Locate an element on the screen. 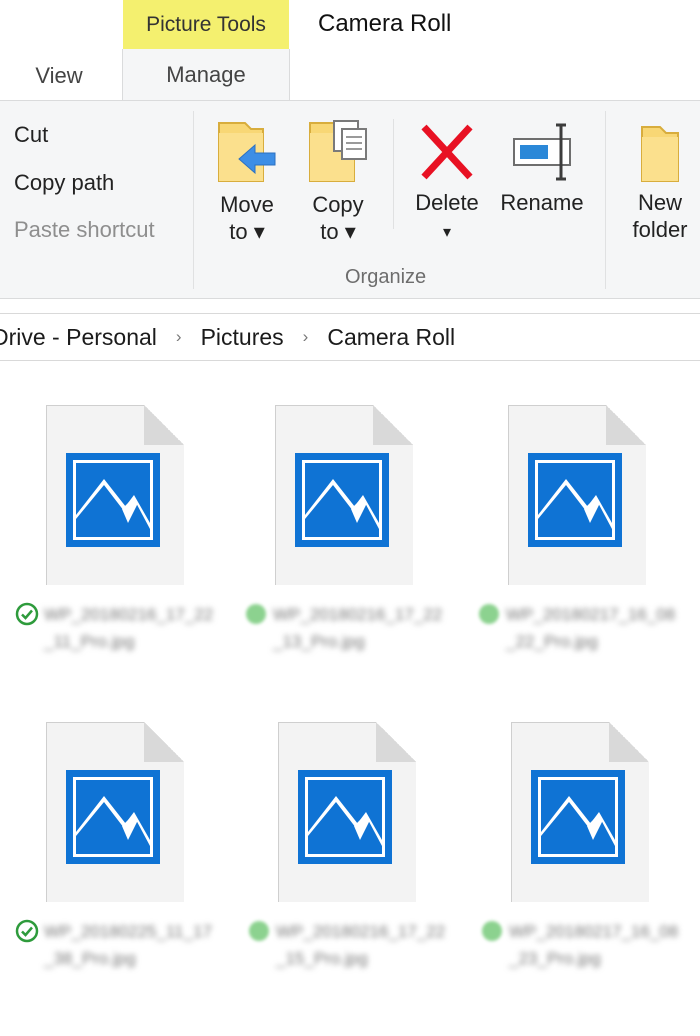 This screenshot has width=700, height=1036. file-name: WP_20180216_17_22_11_Pro.jpg is located at coordinates (129, 628).